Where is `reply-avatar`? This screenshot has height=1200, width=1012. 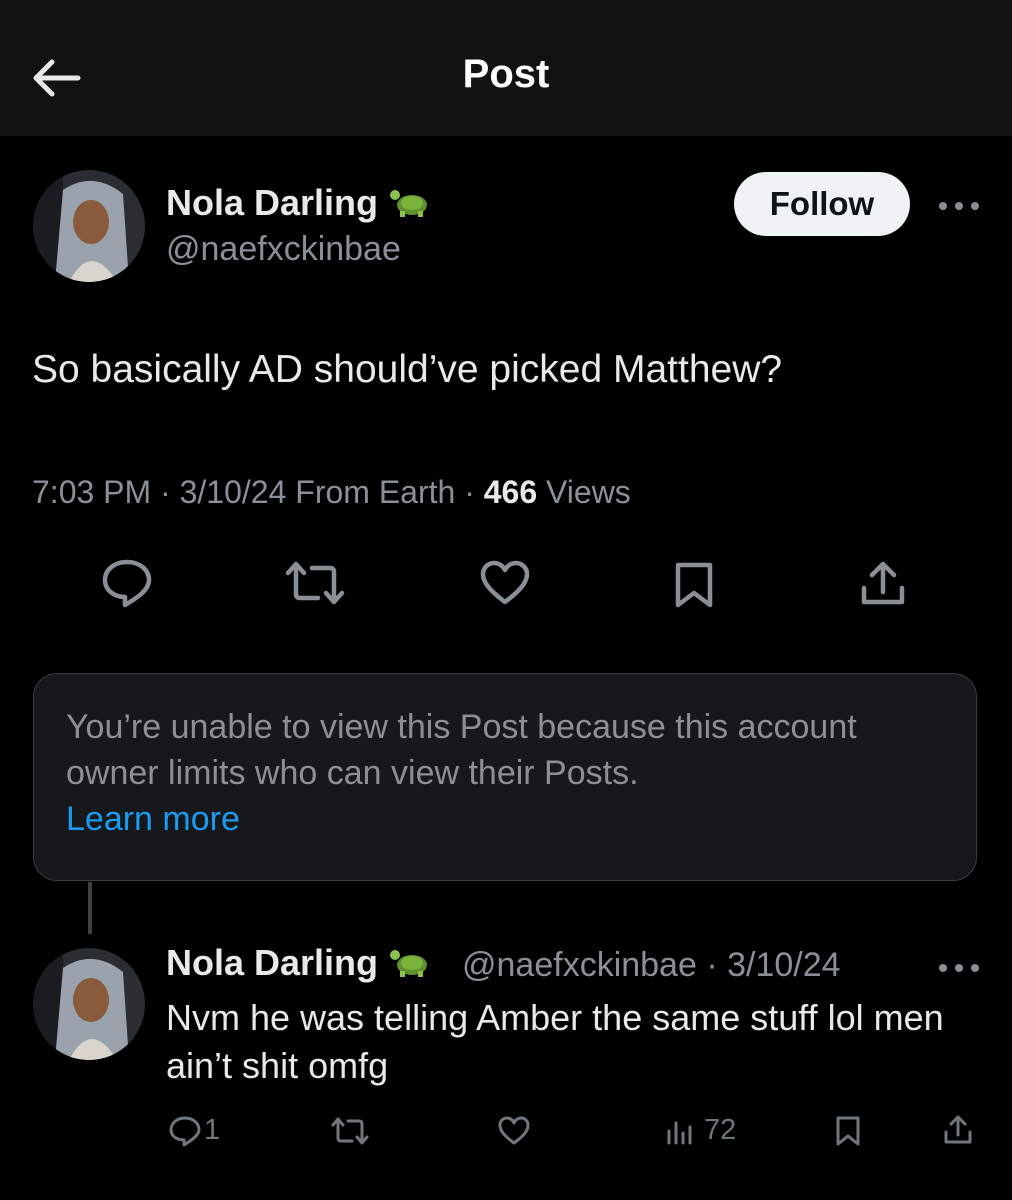
reply-avatar is located at coordinates (89, 1004).